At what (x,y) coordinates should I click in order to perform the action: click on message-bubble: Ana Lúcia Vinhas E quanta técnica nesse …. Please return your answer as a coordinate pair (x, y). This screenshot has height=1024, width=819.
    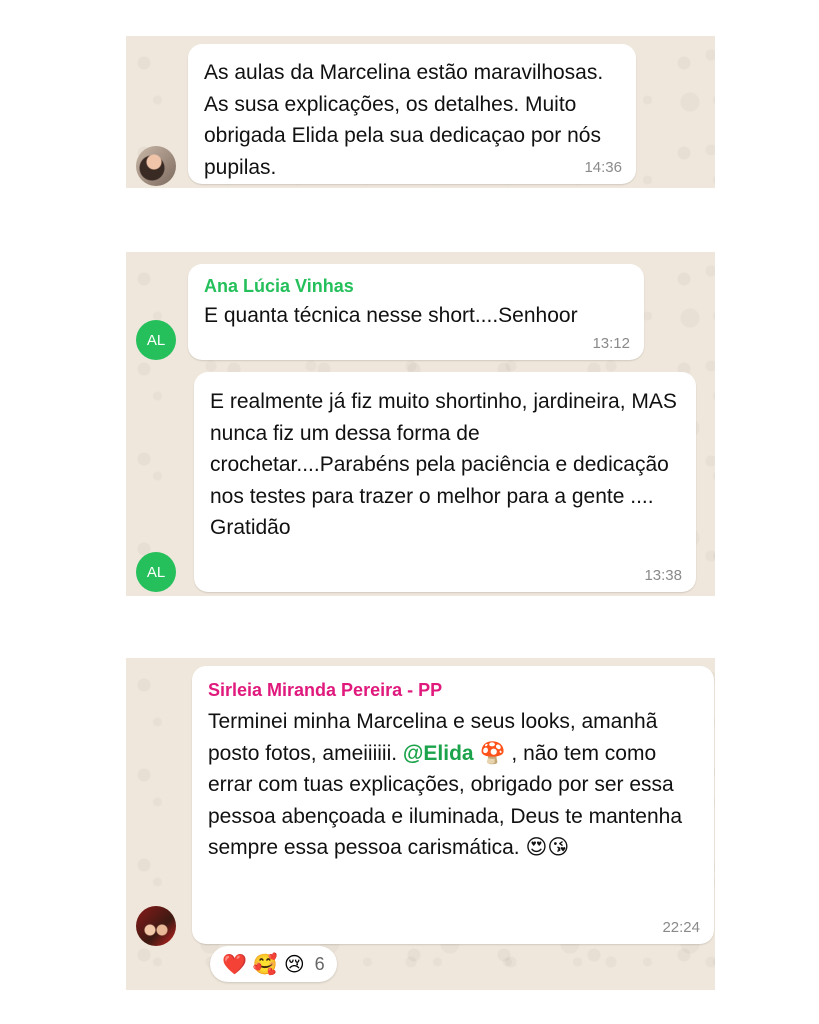
    Looking at the image, I should click on (416, 312).